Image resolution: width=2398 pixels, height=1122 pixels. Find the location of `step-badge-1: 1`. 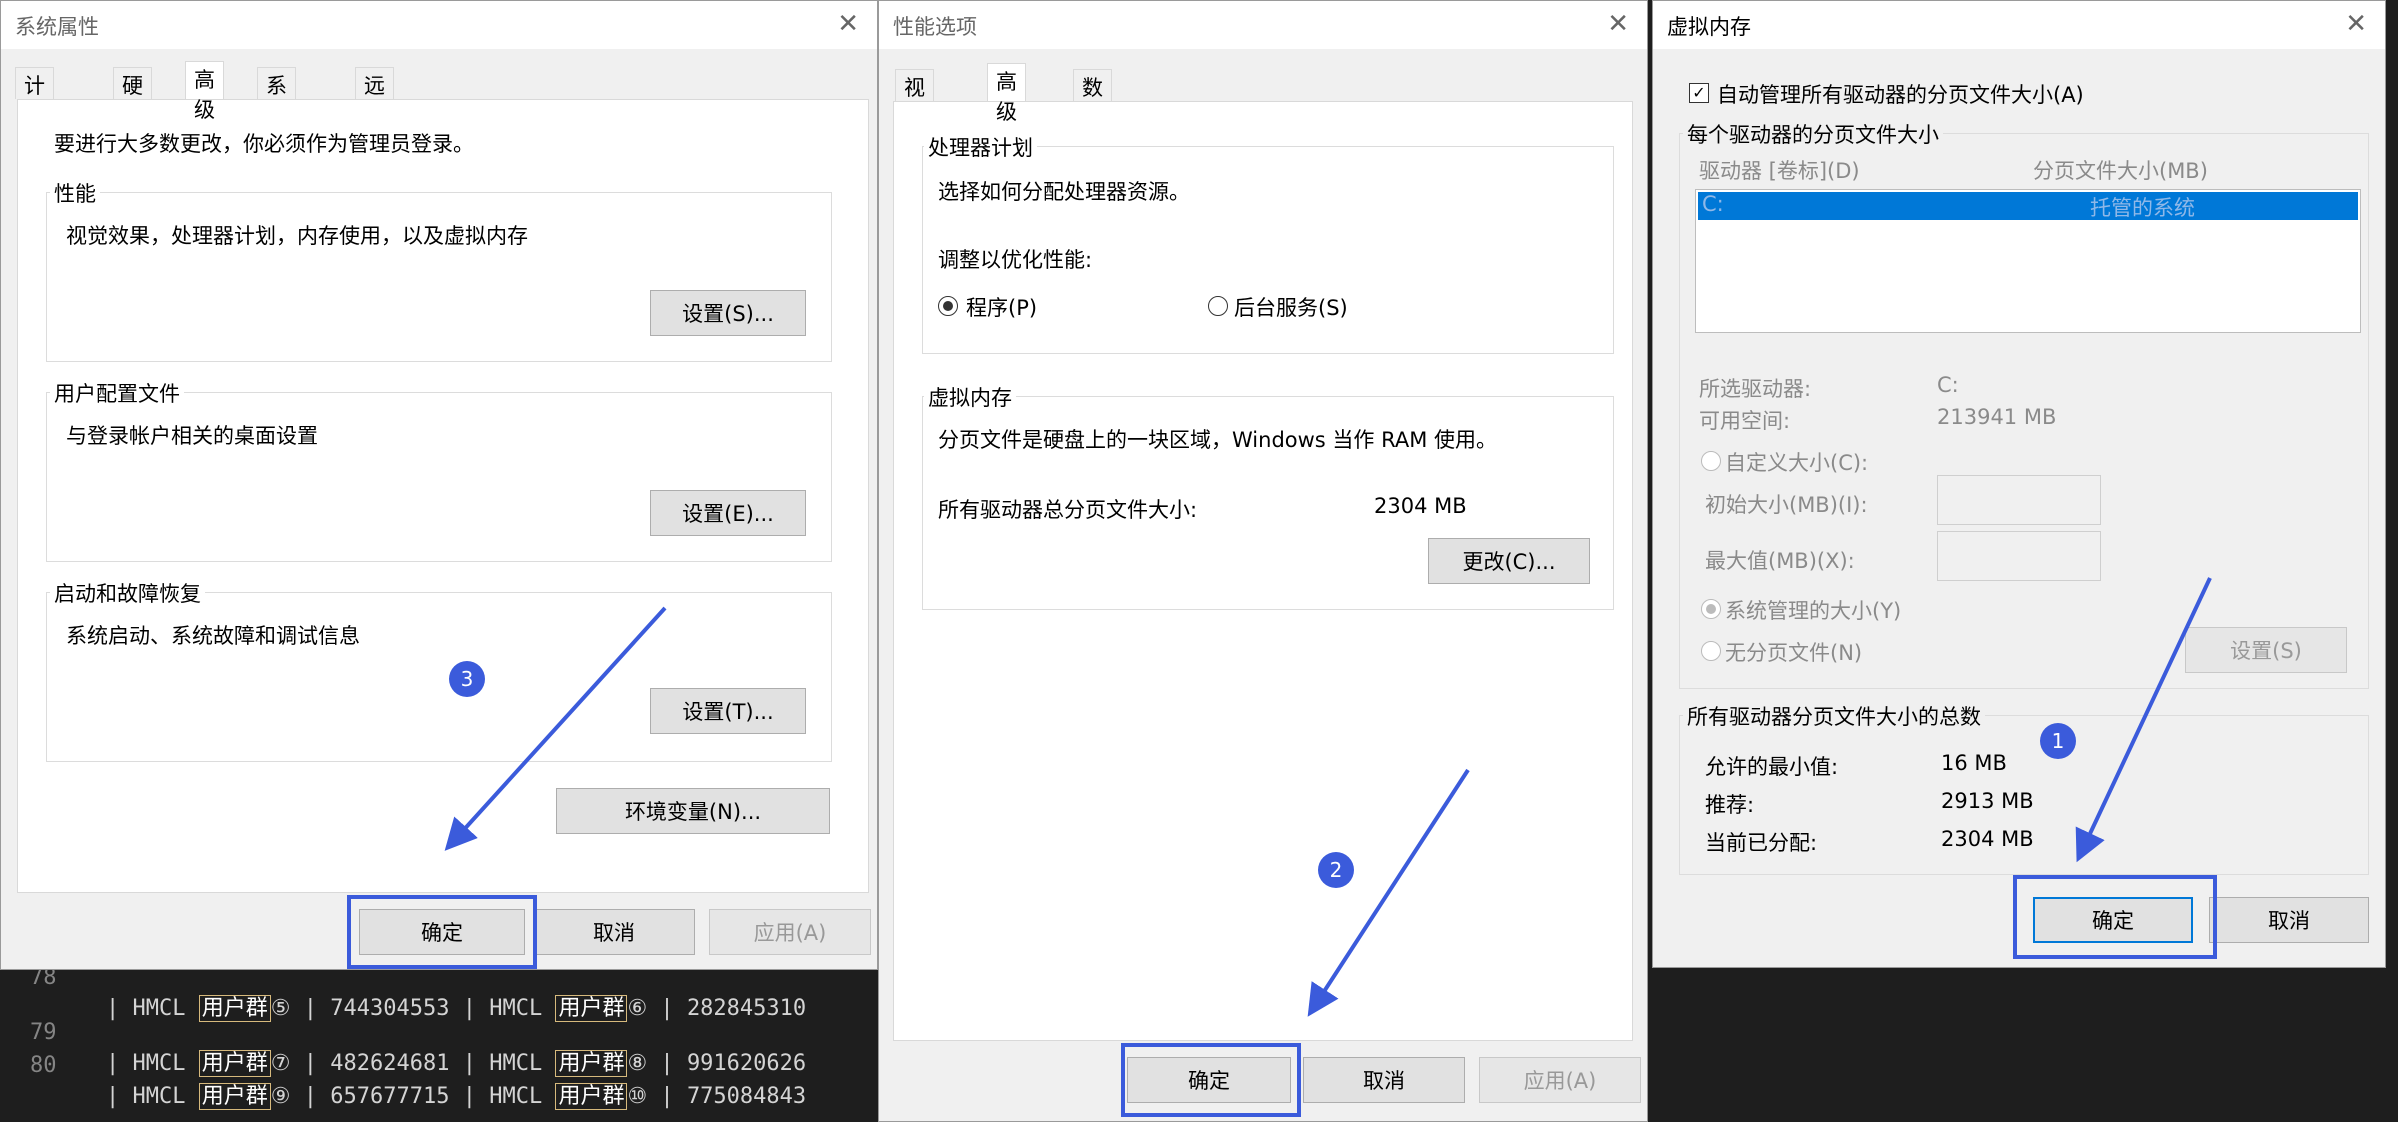

step-badge-1: 1 is located at coordinates (2058, 741).